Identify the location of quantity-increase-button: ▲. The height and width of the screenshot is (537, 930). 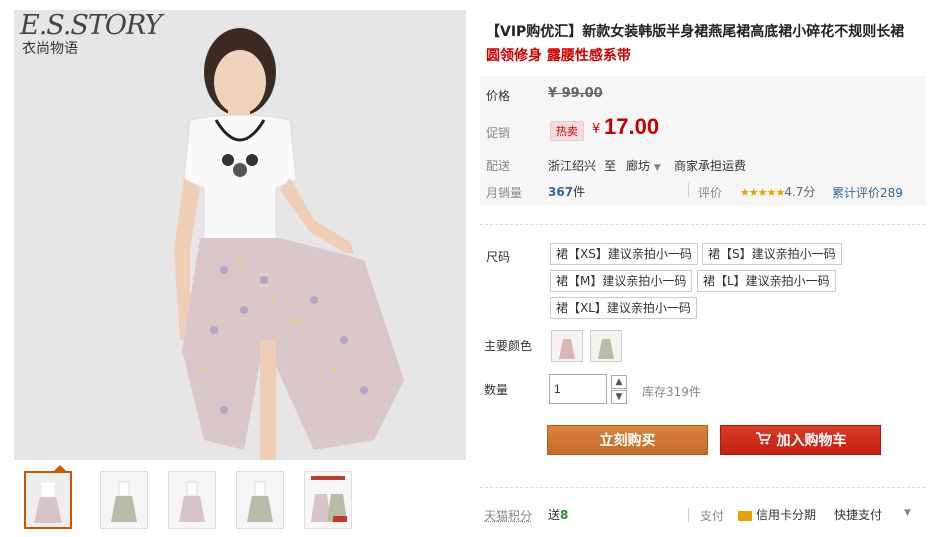
(619, 382).